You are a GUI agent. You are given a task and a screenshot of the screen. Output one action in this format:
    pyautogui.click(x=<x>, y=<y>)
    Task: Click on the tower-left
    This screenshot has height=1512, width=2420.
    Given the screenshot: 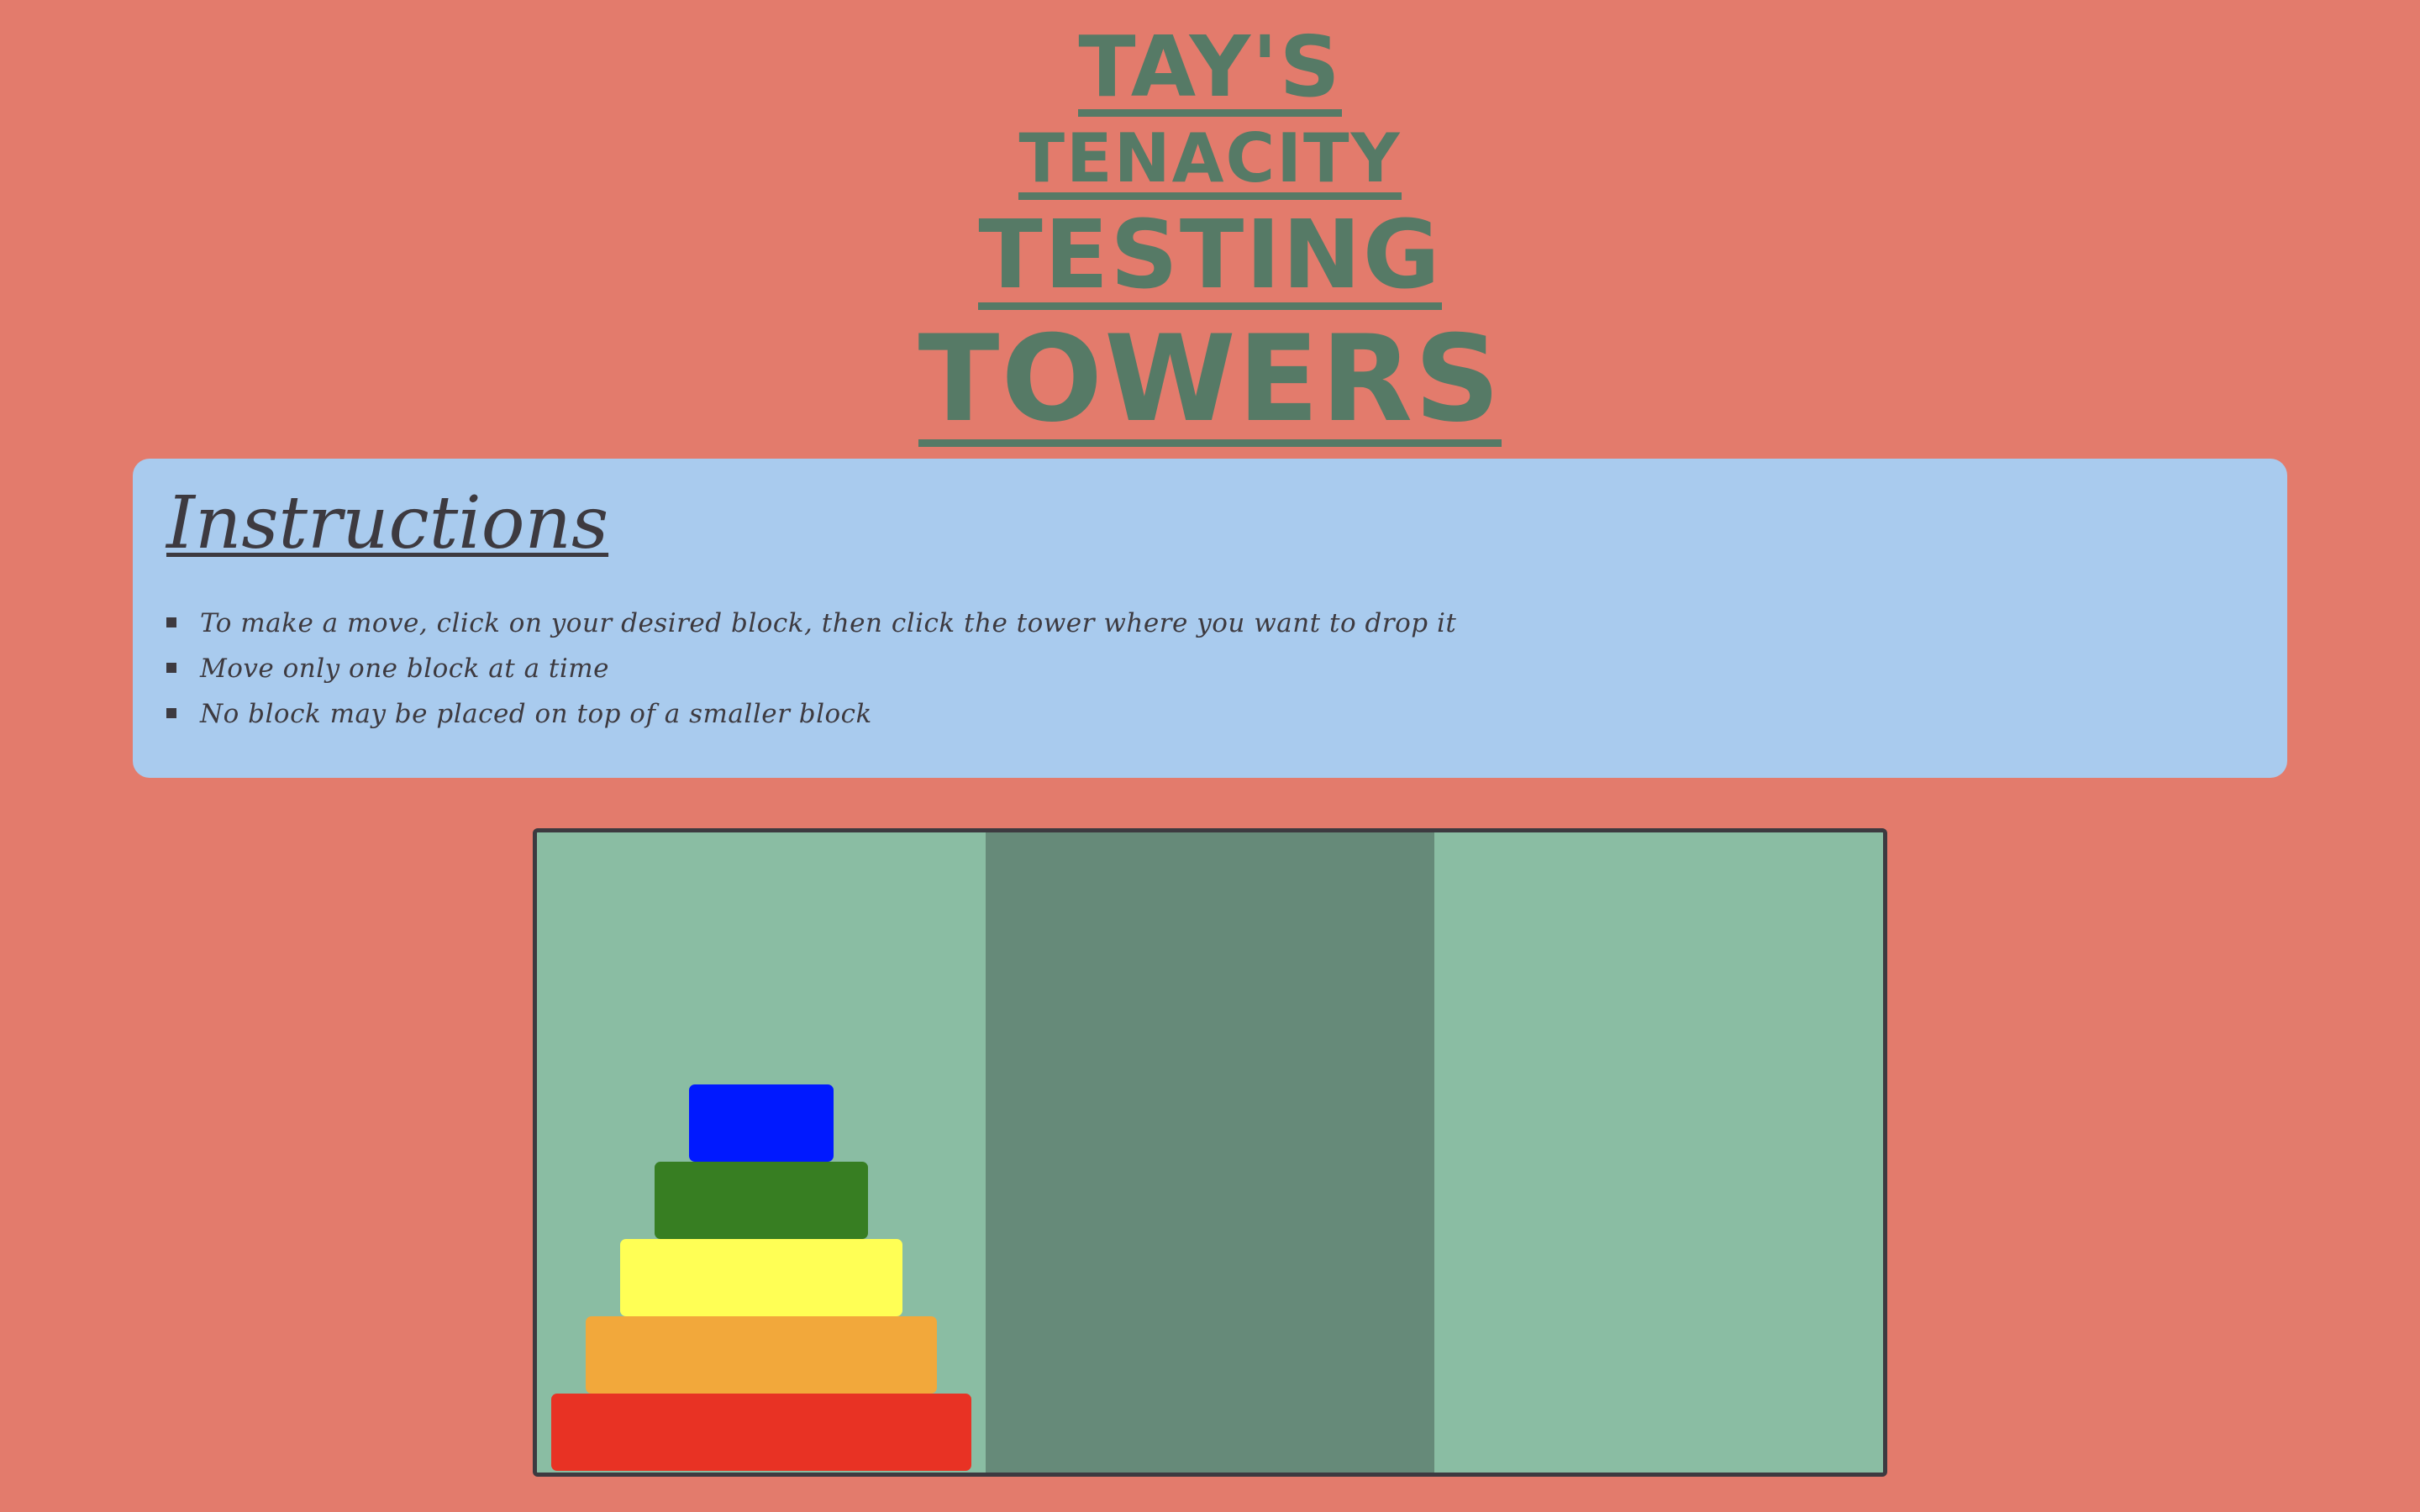 What is the action you would take?
    pyautogui.click(x=762, y=1152)
    